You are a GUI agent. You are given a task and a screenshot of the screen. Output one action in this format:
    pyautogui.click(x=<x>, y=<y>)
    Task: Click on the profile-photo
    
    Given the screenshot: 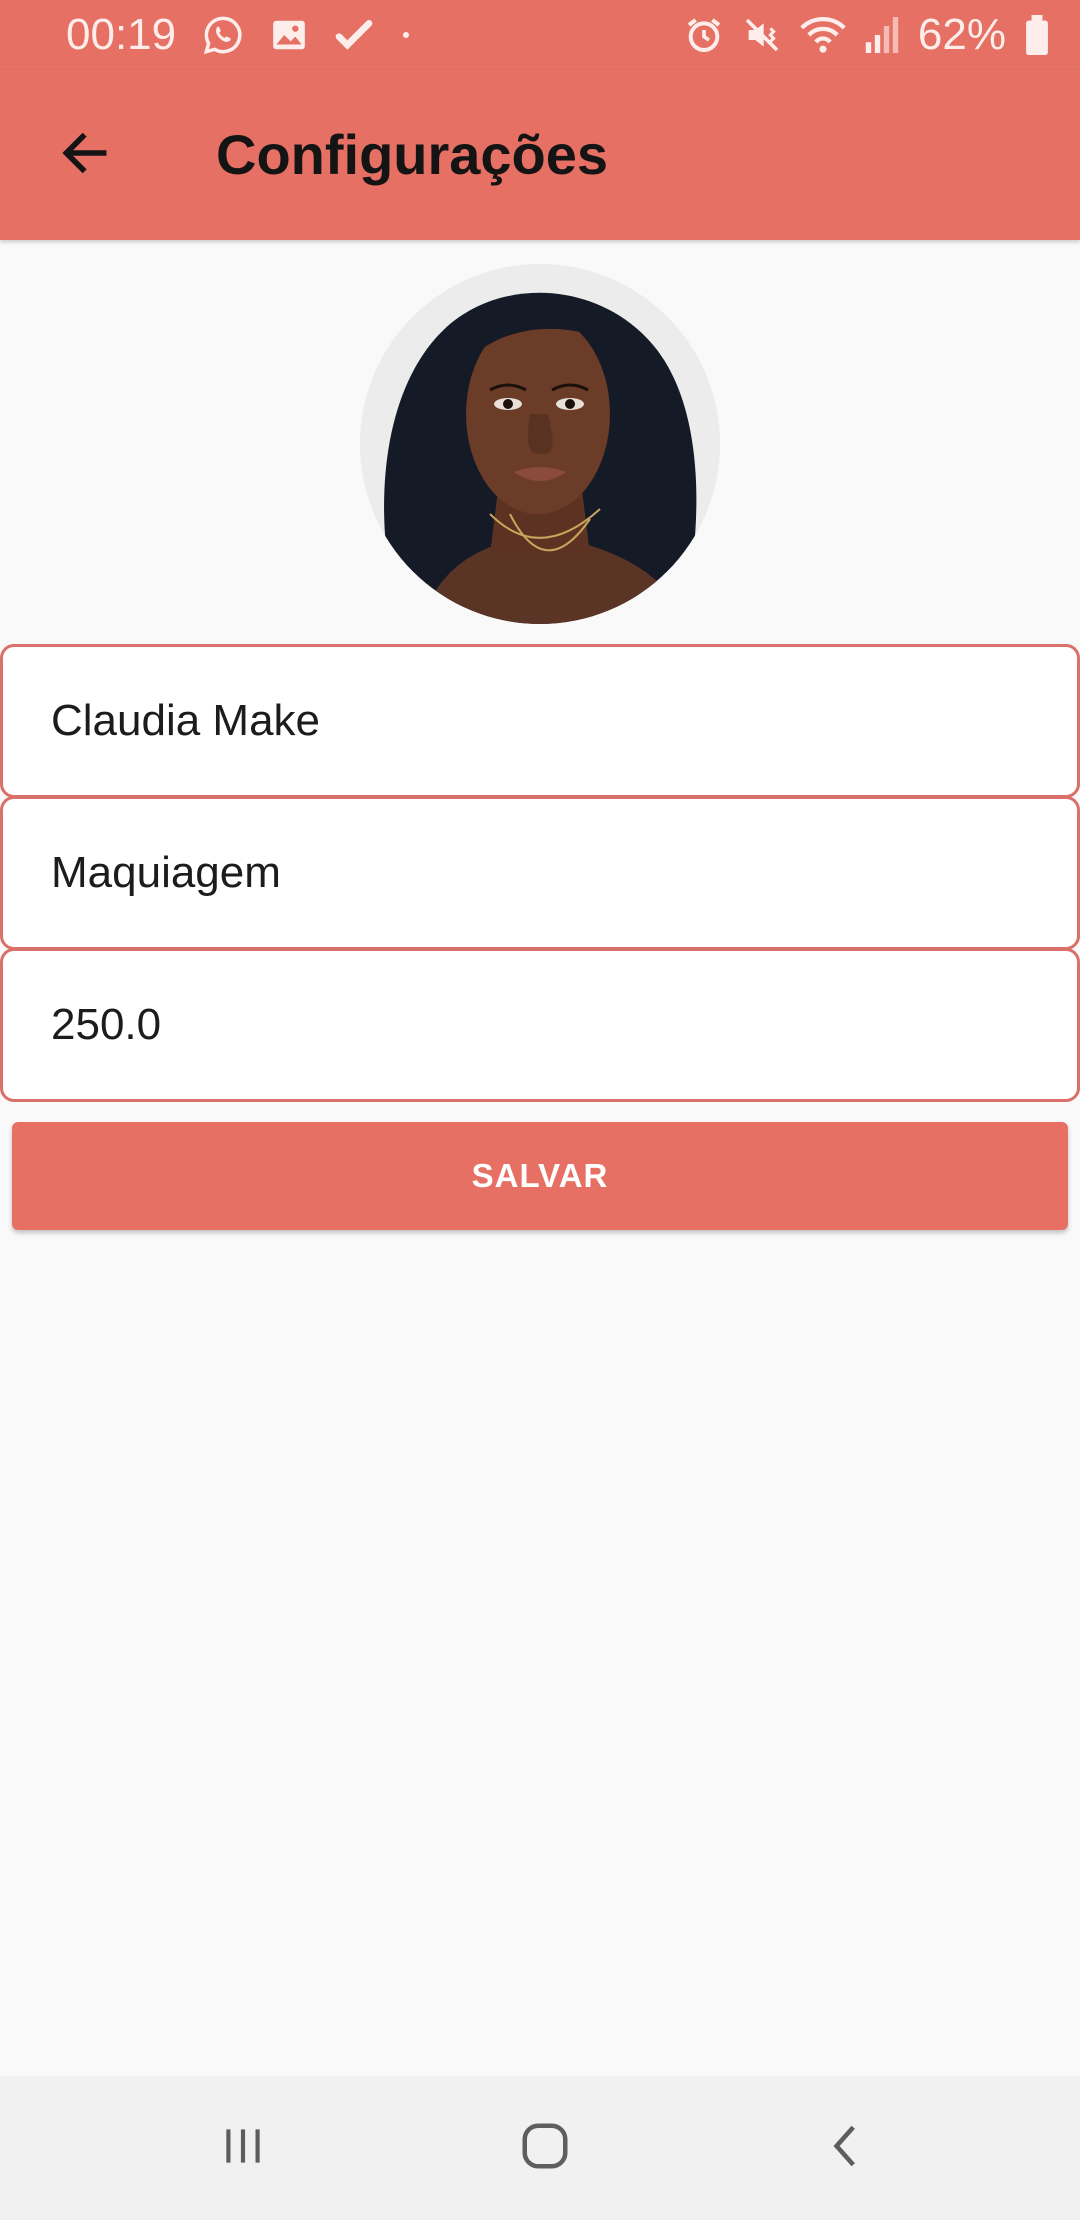 What is the action you would take?
    pyautogui.click(x=540, y=444)
    